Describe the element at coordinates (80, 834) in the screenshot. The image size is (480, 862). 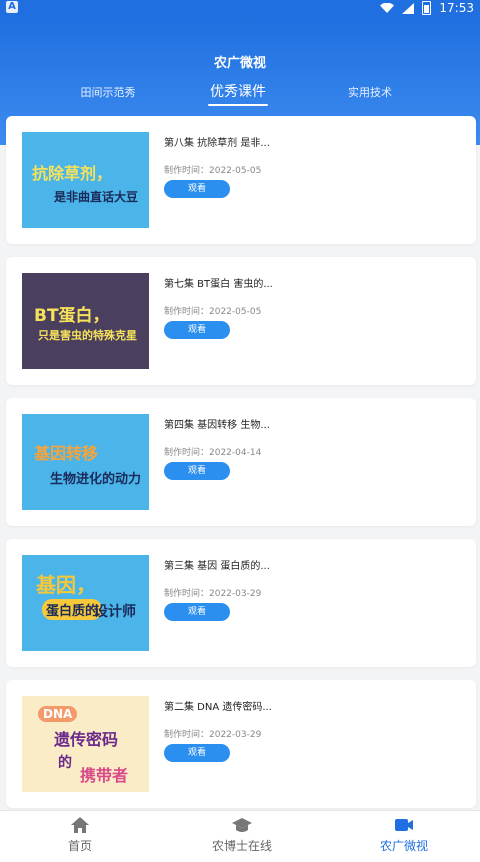
I see `nav-home: 首页` at that location.